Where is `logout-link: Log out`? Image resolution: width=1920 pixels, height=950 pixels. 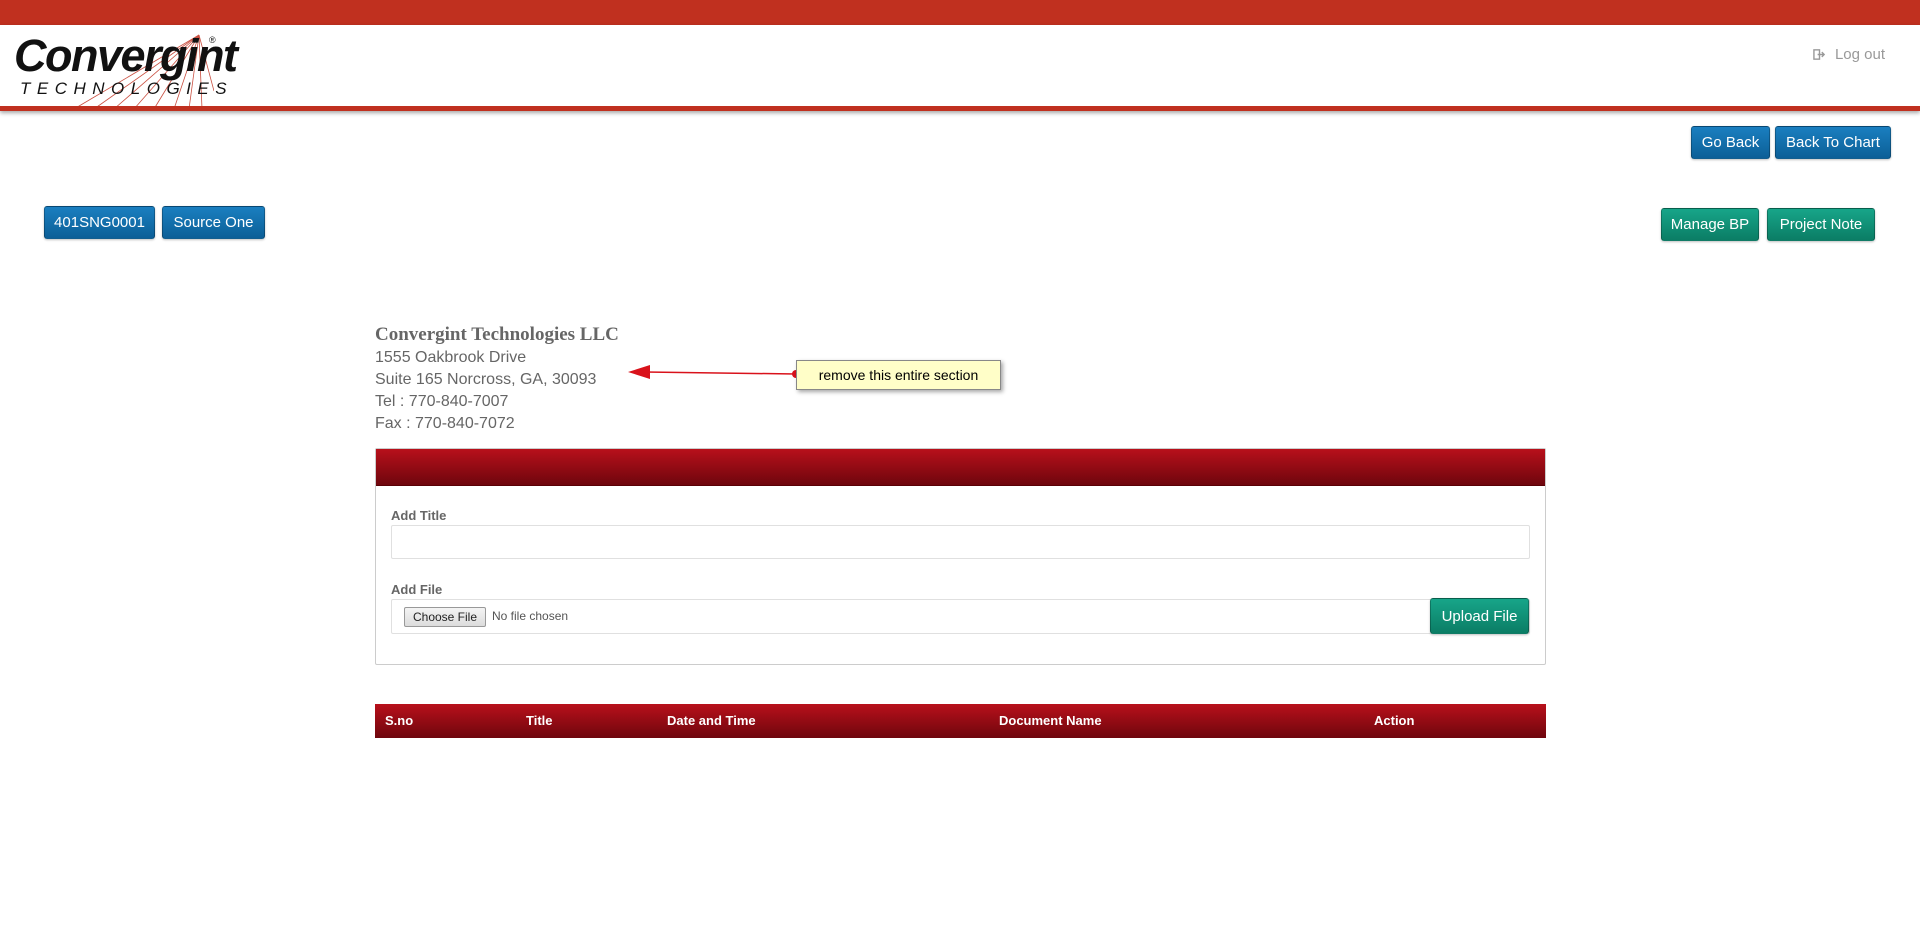
logout-link: Log out is located at coordinates (1849, 54).